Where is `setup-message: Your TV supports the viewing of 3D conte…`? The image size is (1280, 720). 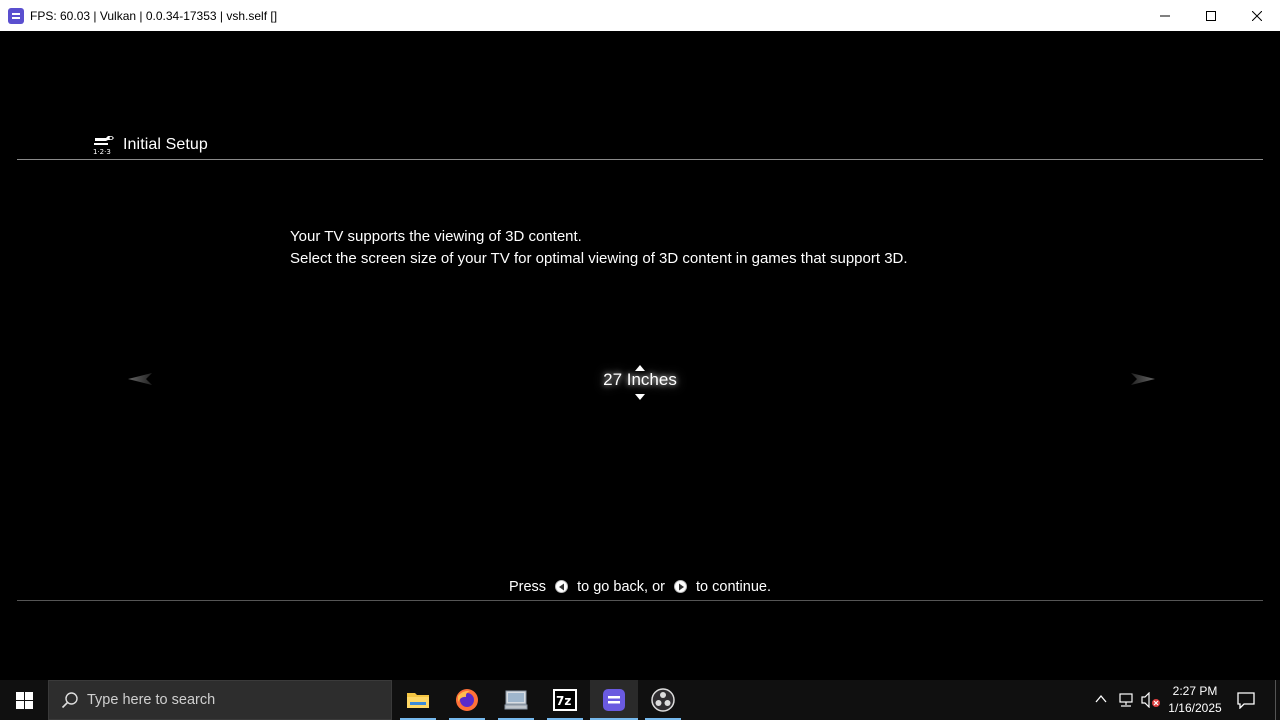 setup-message: Your TV supports the viewing of 3D conte… is located at coordinates (599, 248).